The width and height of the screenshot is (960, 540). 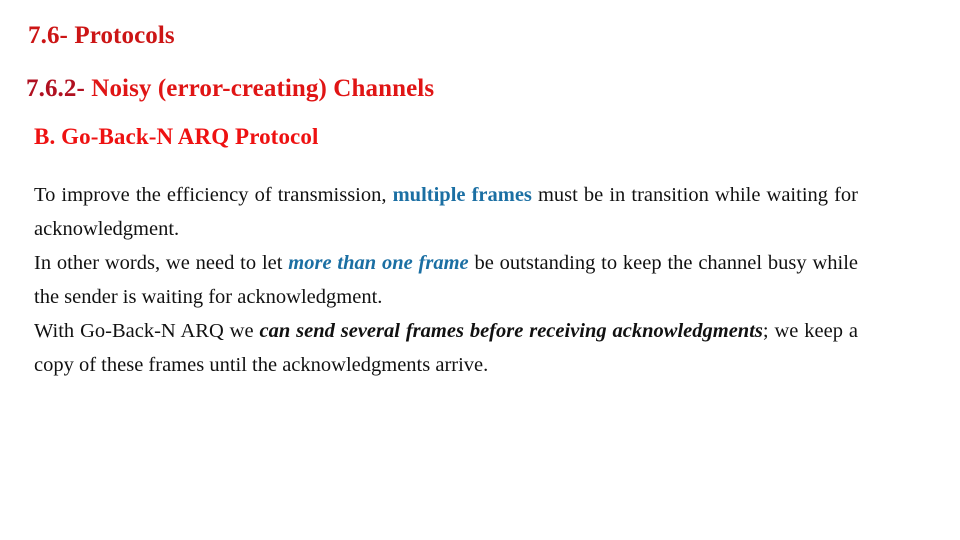 I want to click on paragraph-2-text-part-1: In other words, we need to let, so click(x=161, y=263).